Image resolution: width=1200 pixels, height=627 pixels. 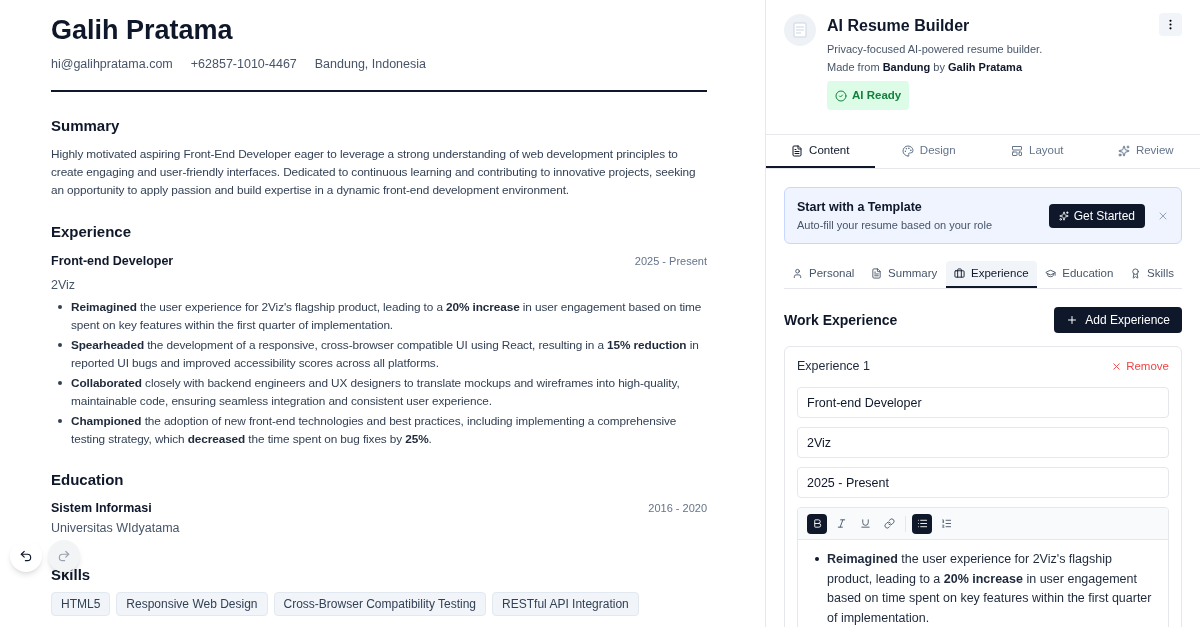 I want to click on logo-icon, so click(x=800, y=30).